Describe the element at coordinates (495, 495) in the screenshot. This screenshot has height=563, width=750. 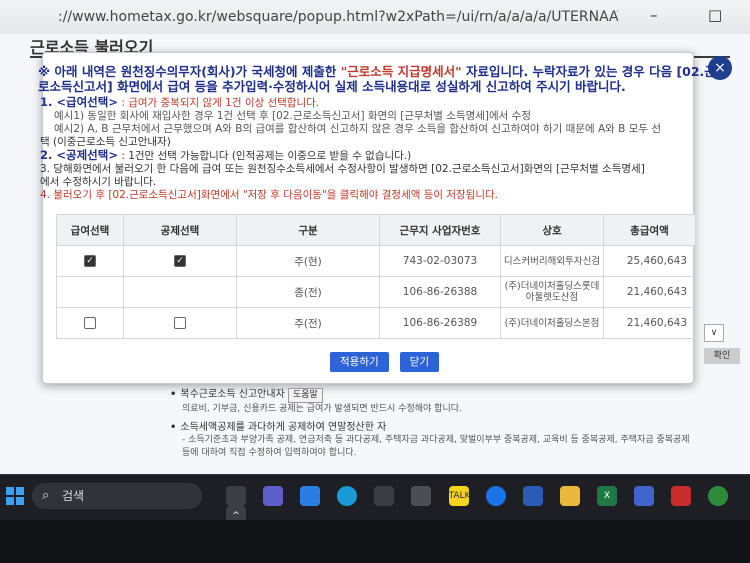
I see `chrome-icon` at that location.